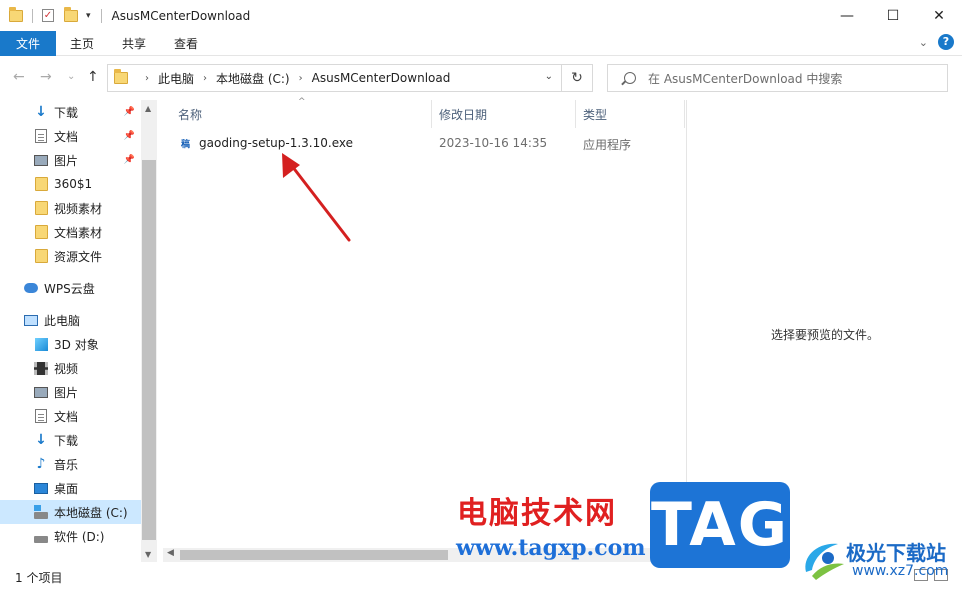 The height and width of the screenshot is (589, 962). I want to click on sidebar-item-label: WPS云盘, so click(69, 288).